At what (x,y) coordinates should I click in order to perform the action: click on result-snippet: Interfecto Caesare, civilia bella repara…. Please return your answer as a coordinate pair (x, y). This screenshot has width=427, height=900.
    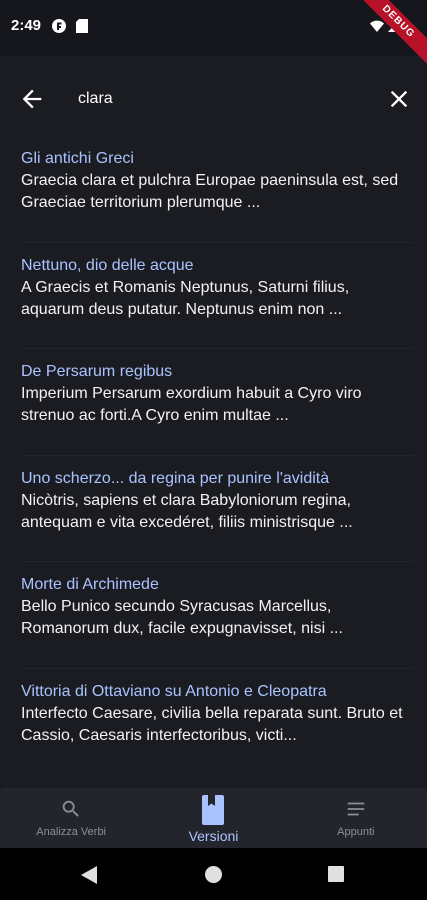
    Looking at the image, I should click on (212, 724).